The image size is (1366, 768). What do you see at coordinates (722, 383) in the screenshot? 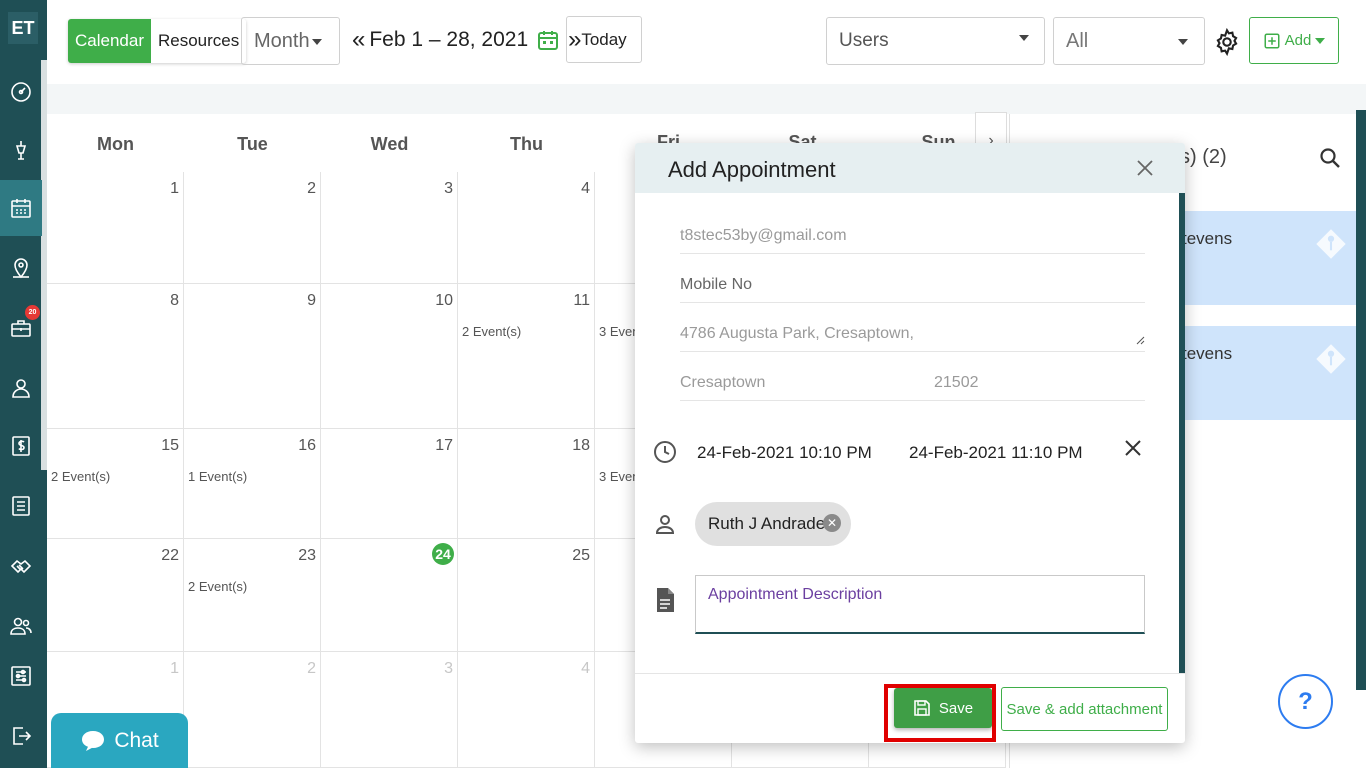
I see `city-field: Cresaptown` at bounding box center [722, 383].